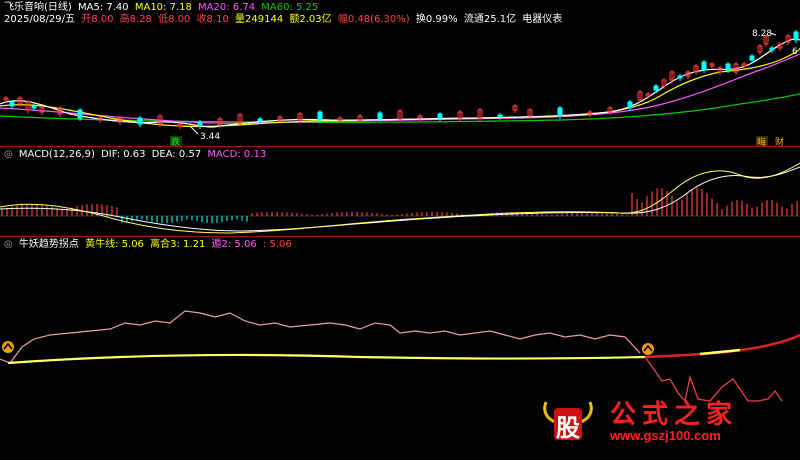  What do you see at coordinates (210, 137) in the screenshot?
I see `low-price-label: 3.44` at bounding box center [210, 137].